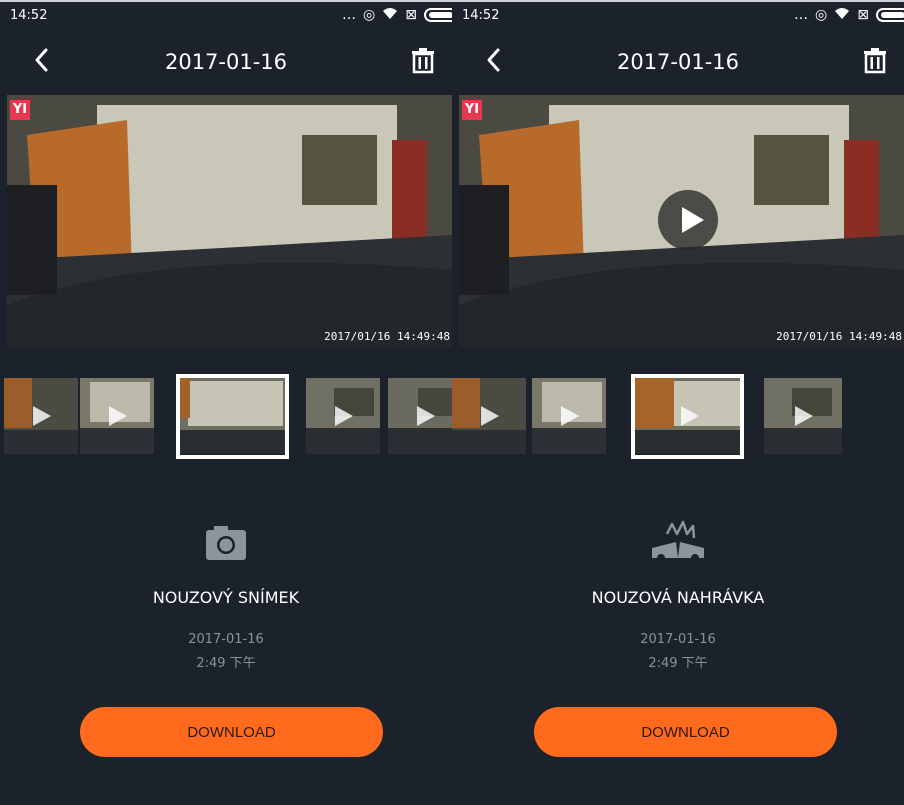 Image resolution: width=904 pixels, height=805 pixels. What do you see at coordinates (678, 597) in the screenshot?
I see `media-type-label: NOUZOVÁ NAHRÁVKA` at bounding box center [678, 597].